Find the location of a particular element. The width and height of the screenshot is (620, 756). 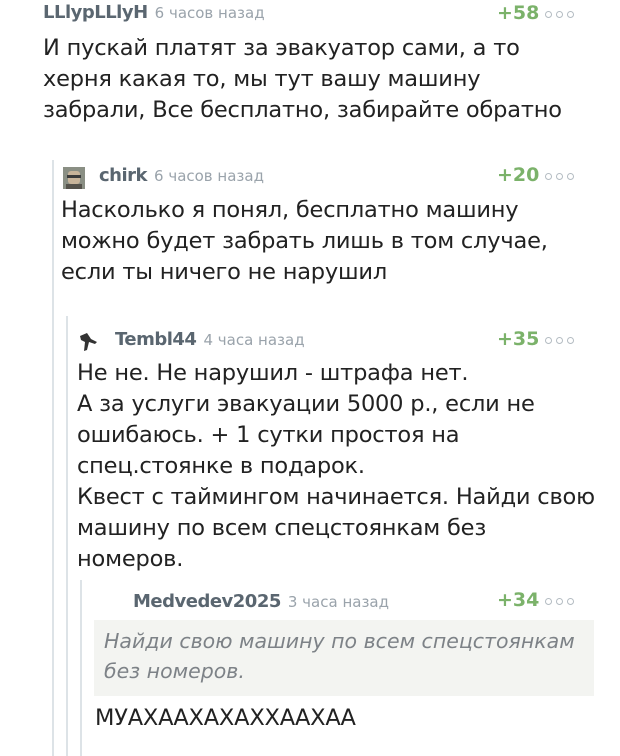

comment-author: Tembl44 is located at coordinates (156, 339).